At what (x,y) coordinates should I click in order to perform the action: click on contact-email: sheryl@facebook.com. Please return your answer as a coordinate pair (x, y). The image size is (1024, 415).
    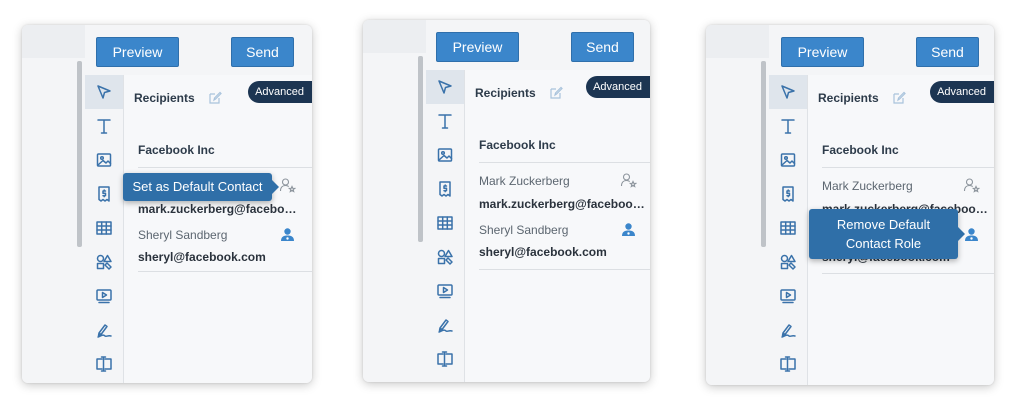
    Looking at the image, I should click on (543, 252).